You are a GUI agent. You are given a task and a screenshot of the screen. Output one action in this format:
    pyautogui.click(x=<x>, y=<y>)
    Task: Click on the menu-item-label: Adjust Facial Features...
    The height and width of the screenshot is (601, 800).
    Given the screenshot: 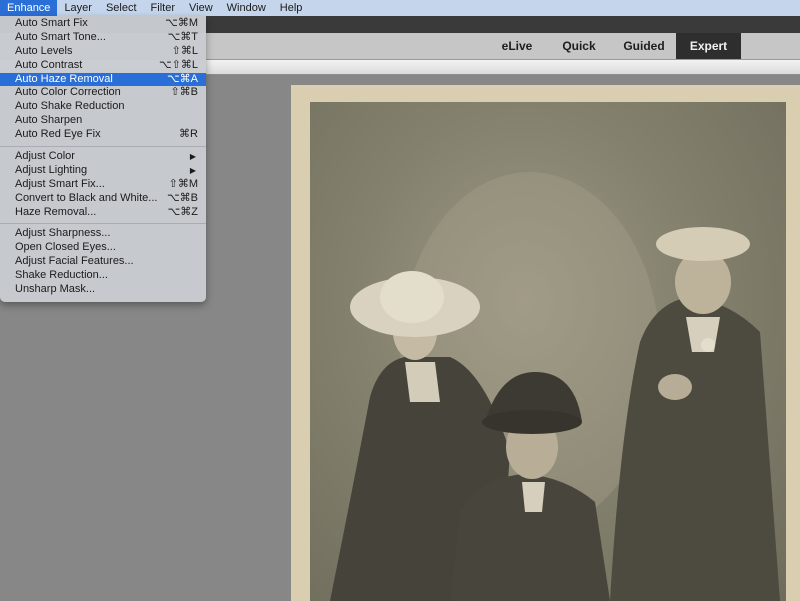 What is the action you would take?
    pyautogui.click(x=74, y=261)
    